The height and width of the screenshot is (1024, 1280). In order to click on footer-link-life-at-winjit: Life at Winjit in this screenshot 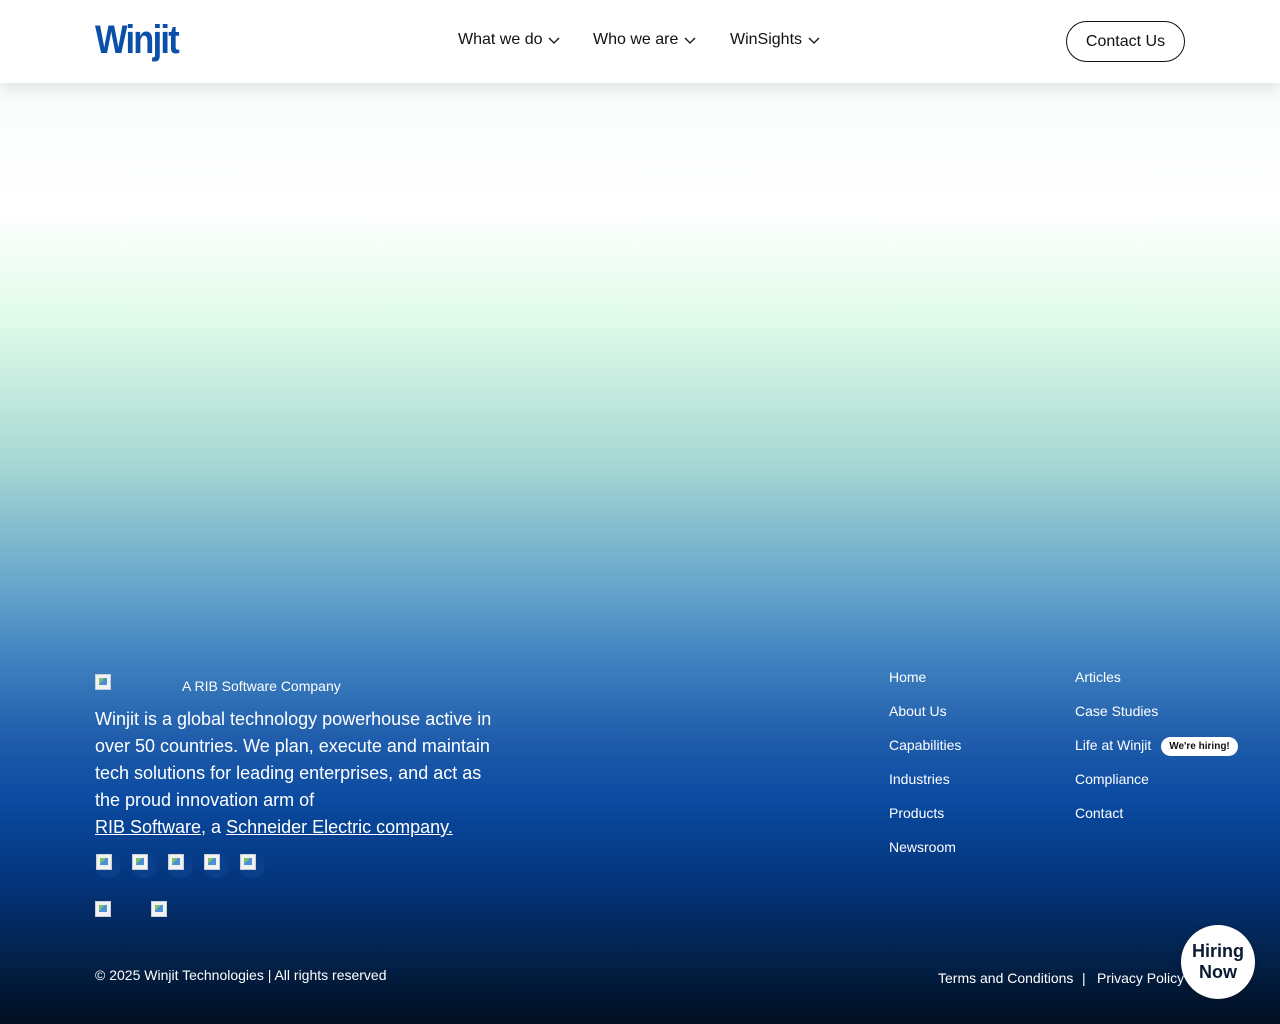, I will do `click(1113, 745)`.